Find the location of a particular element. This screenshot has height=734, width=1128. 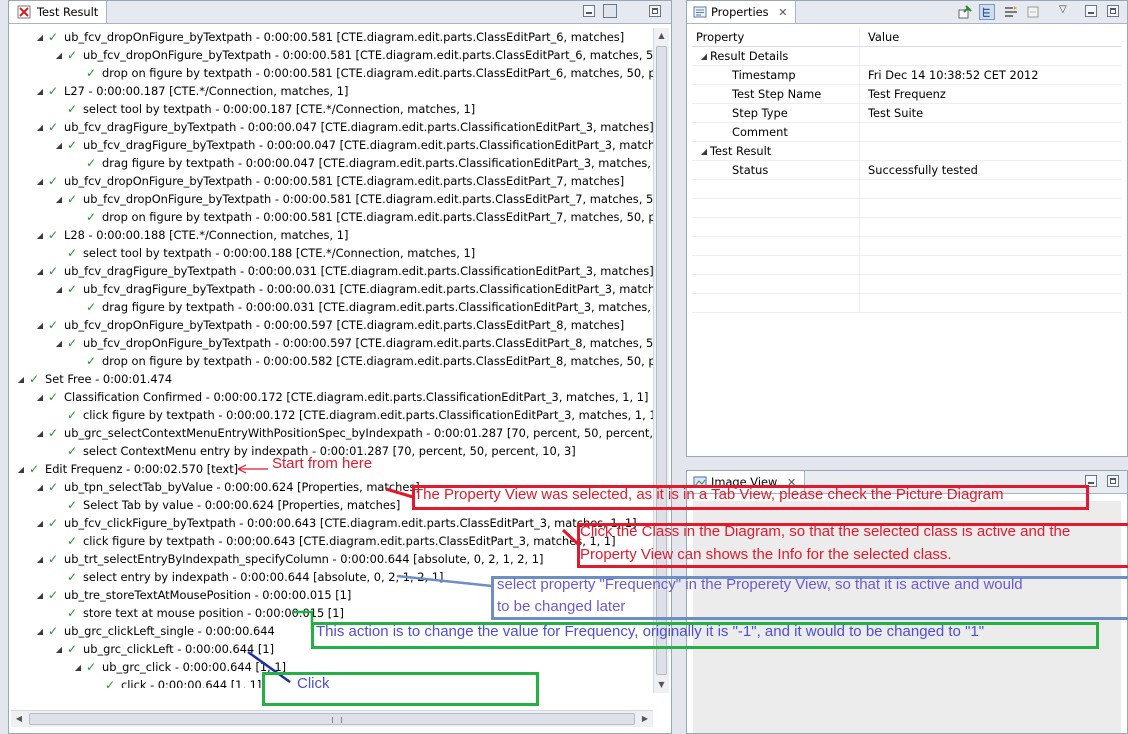

property-row: ◢ Test Result is located at coordinates (906, 151).